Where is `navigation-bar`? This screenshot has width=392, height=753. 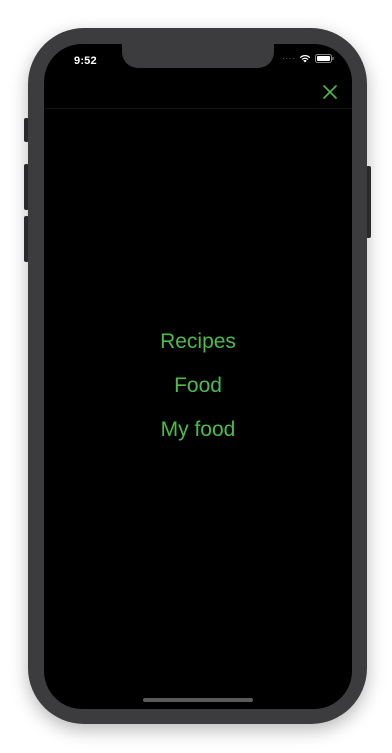 navigation-bar is located at coordinates (198, 90).